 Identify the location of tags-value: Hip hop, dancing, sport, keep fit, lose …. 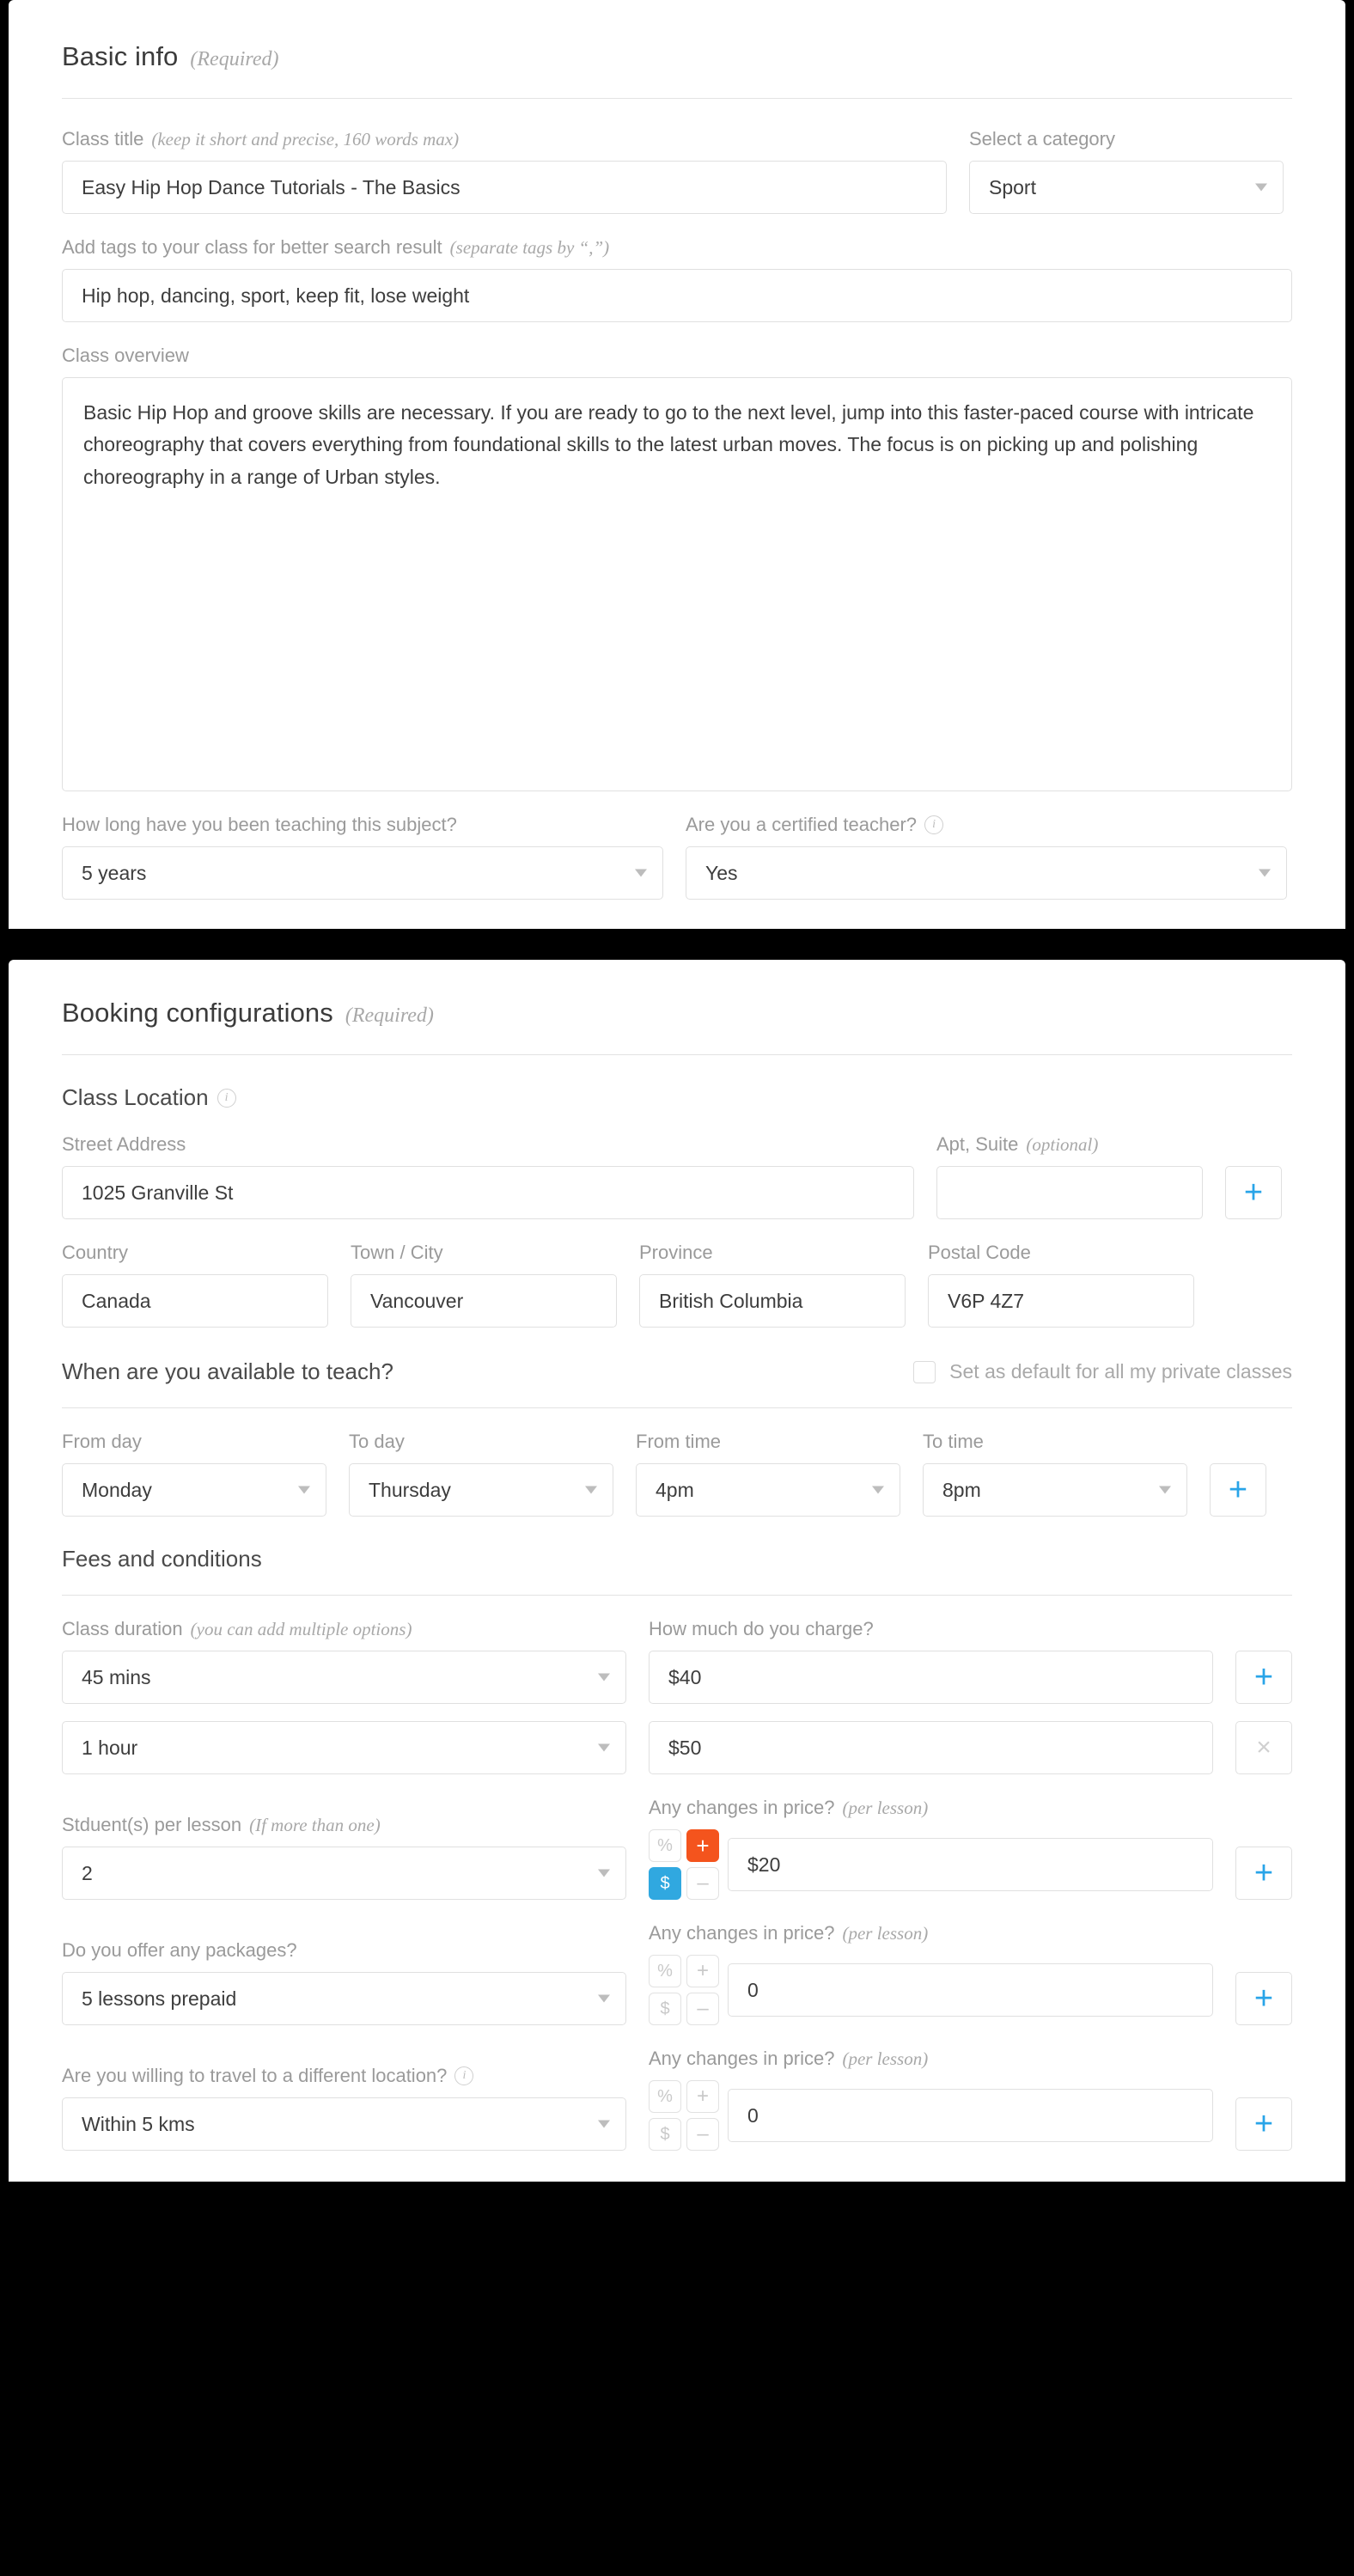
(276, 295).